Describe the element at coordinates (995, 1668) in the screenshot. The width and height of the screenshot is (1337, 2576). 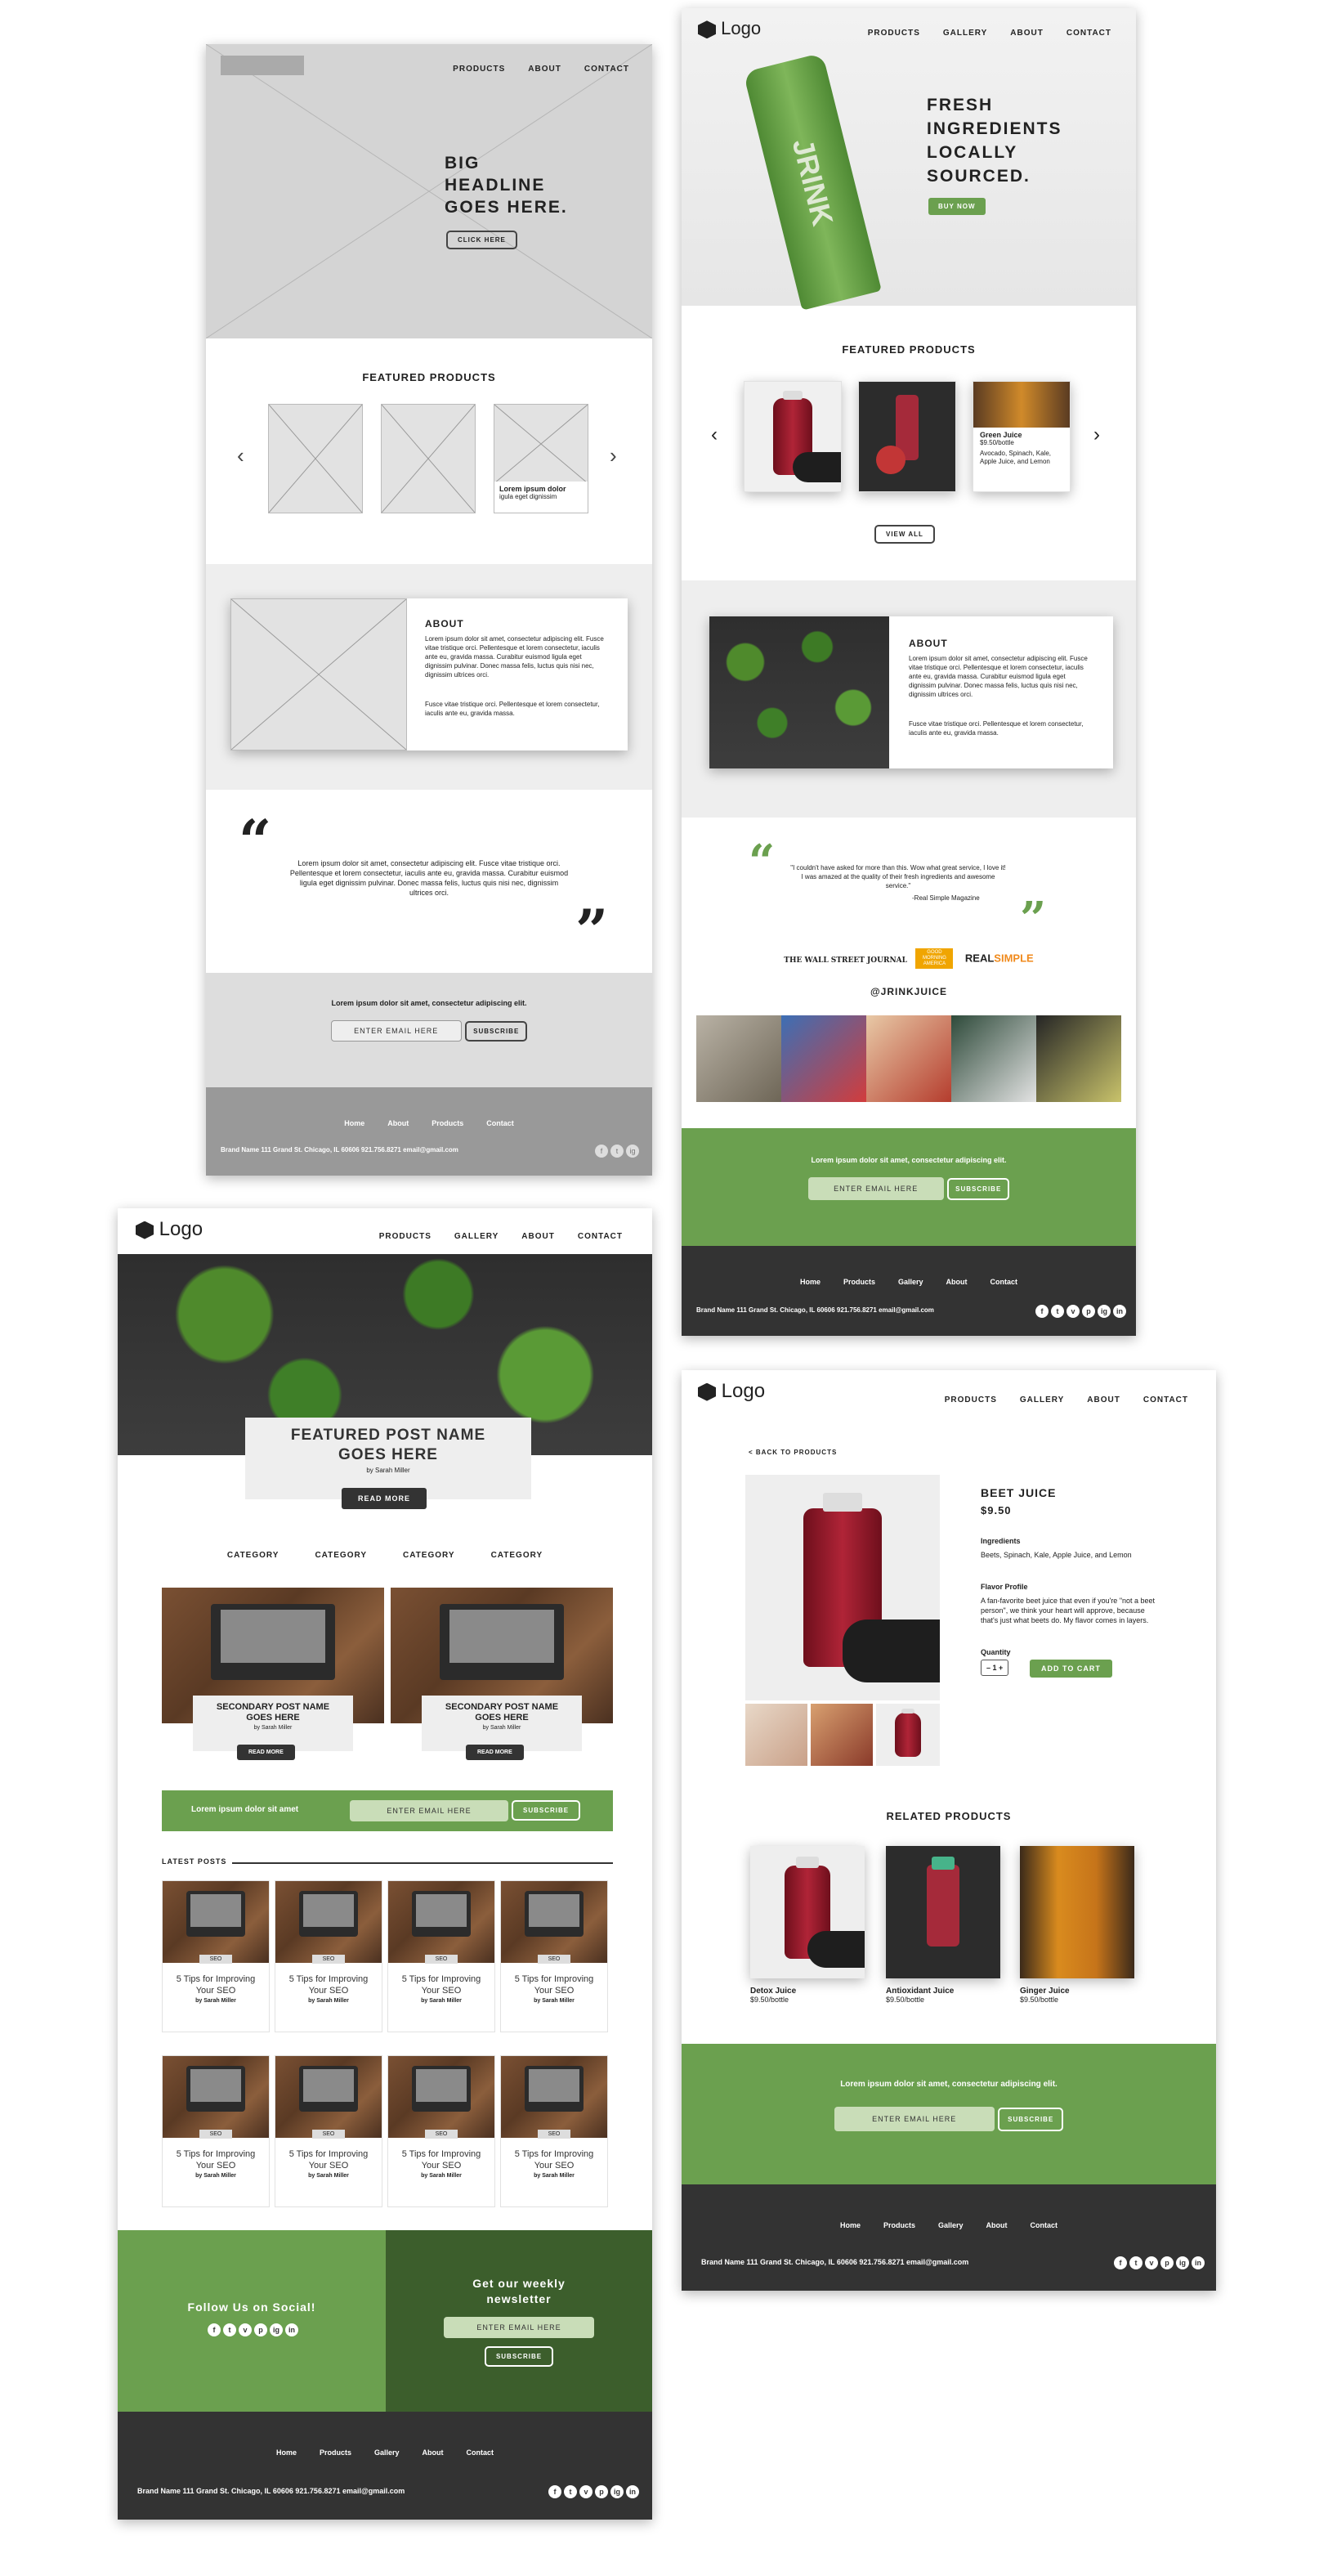
I see `quantity-stepper: – 1 +` at that location.